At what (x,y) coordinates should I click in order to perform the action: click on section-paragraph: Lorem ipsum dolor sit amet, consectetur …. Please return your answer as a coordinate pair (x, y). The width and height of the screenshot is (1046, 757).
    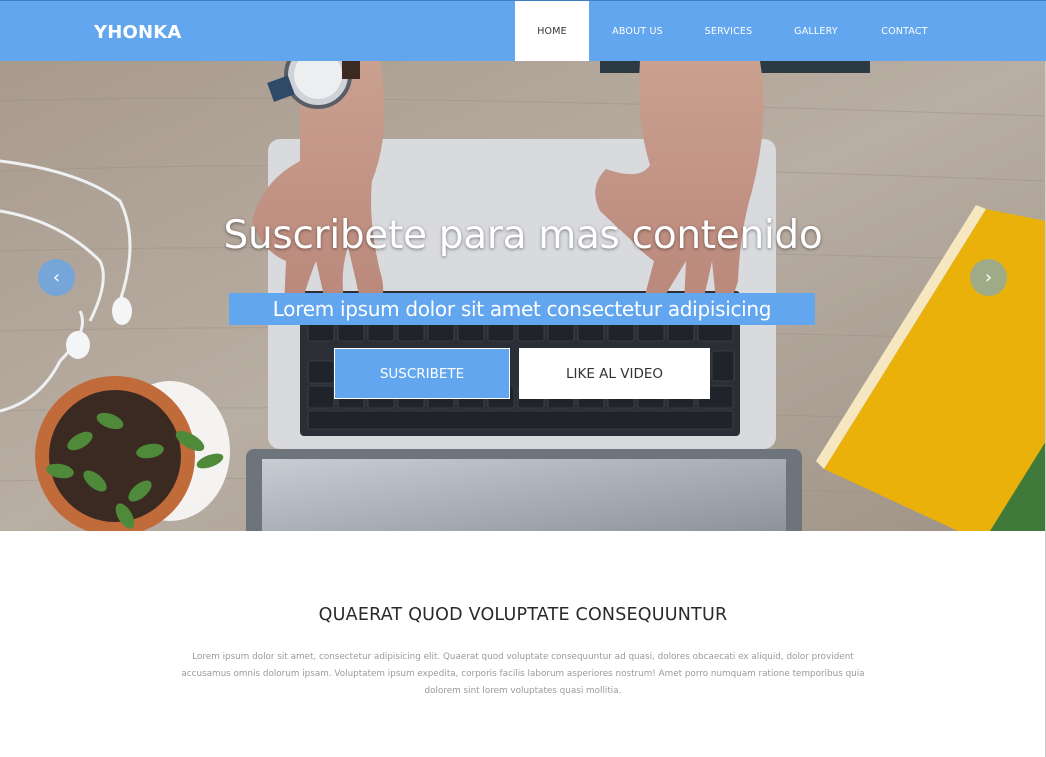
    Looking at the image, I should click on (523, 674).